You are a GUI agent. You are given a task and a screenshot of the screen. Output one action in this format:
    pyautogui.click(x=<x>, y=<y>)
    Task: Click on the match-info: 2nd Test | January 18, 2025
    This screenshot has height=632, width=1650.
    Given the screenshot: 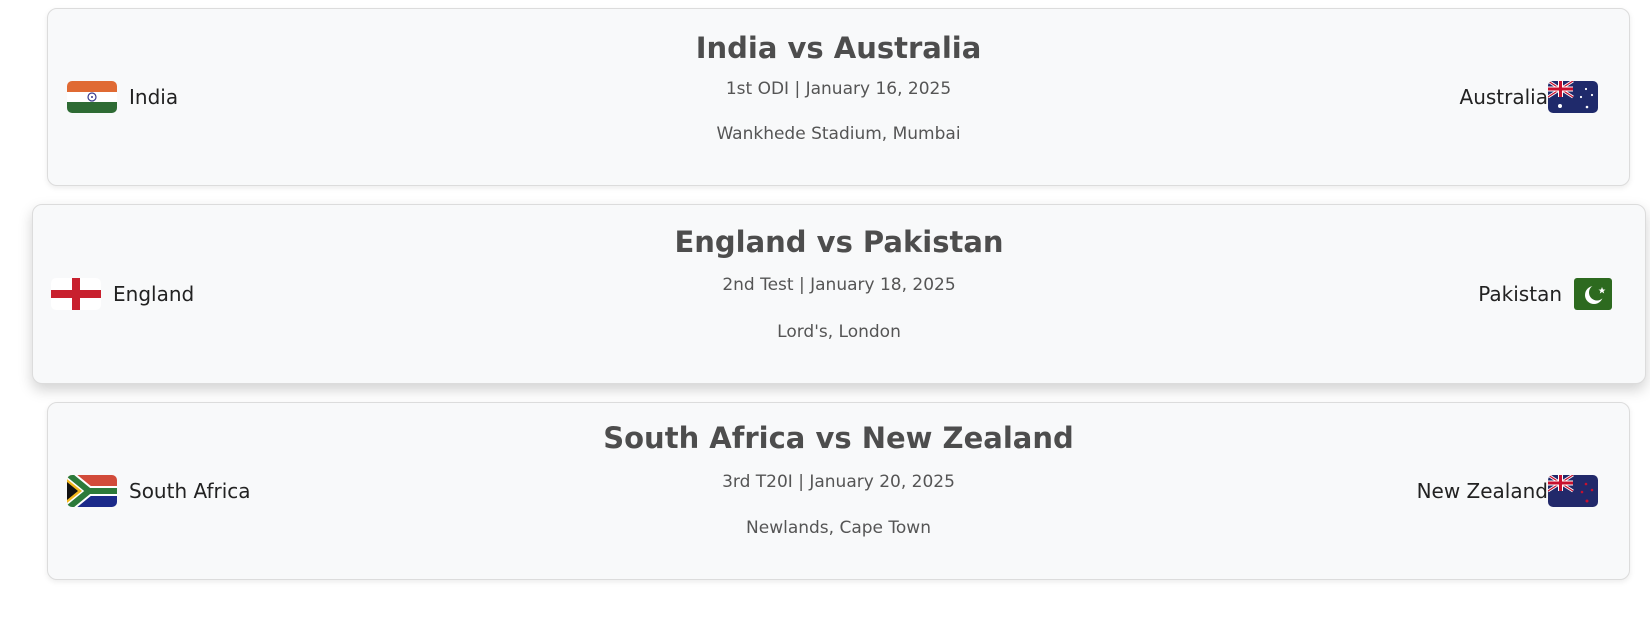 What is the action you would take?
    pyautogui.click(x=839, y=285)
    